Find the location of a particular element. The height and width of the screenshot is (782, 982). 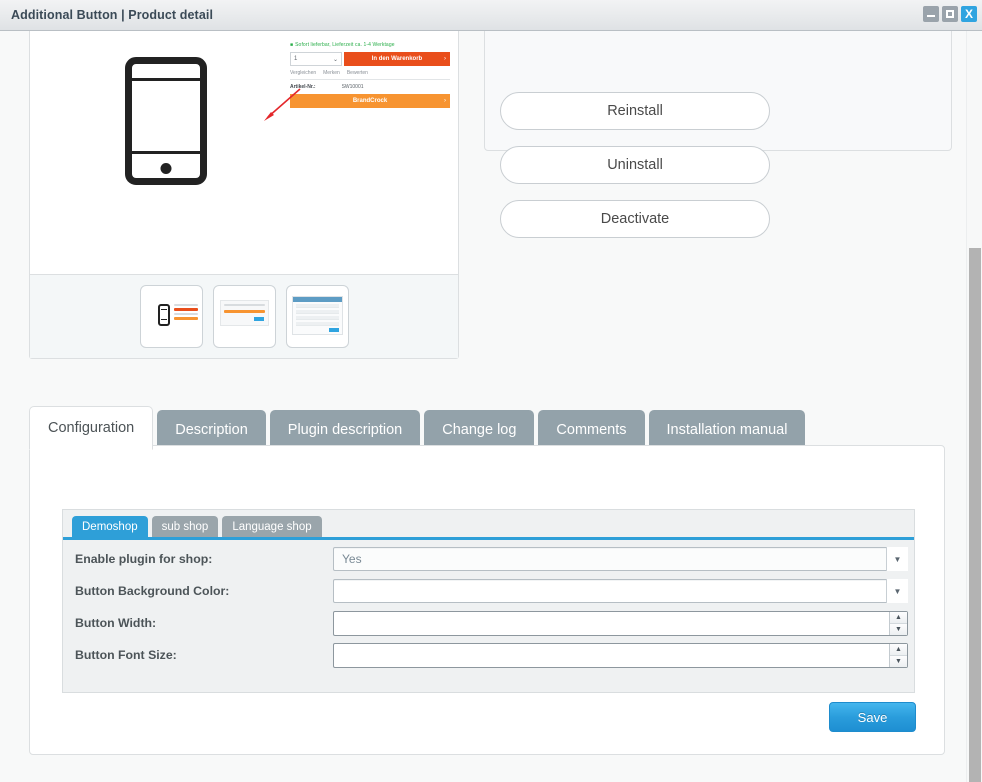

custom-button-label: BrandCrock is located at coordinates (370, 101).